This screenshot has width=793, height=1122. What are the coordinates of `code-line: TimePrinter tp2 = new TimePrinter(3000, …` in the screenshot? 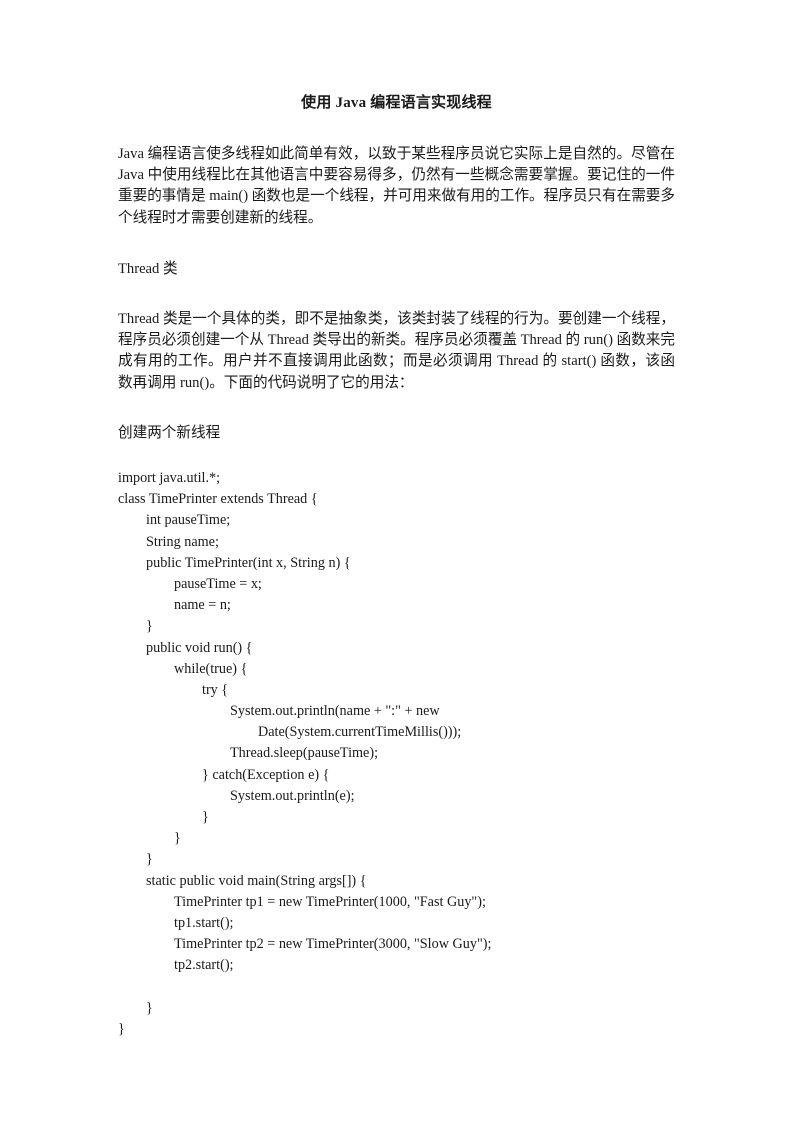 It's located at (333, 944).